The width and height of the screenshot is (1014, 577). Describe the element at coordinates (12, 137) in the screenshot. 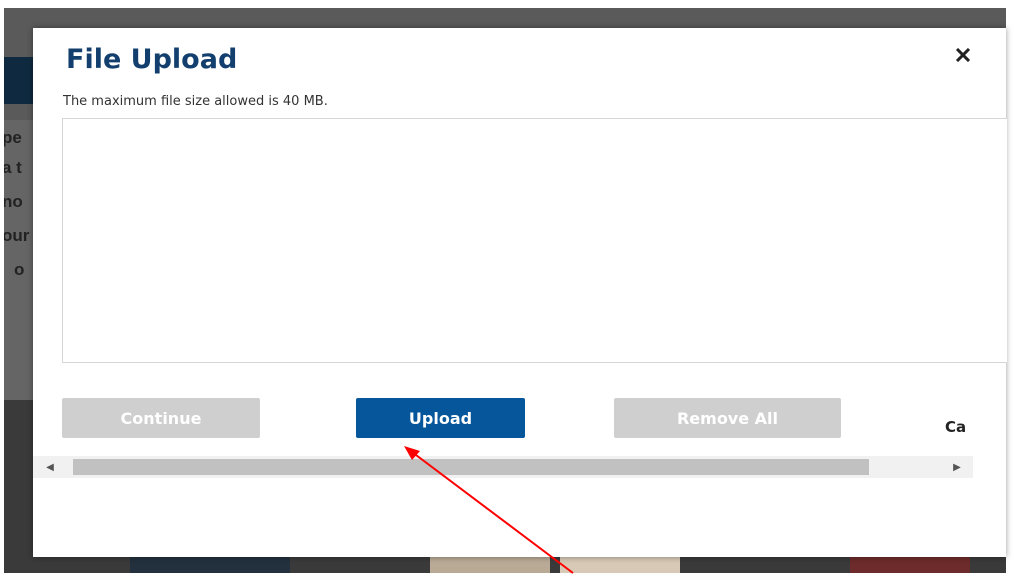

I see `background-text-fragment: pe` at that location.